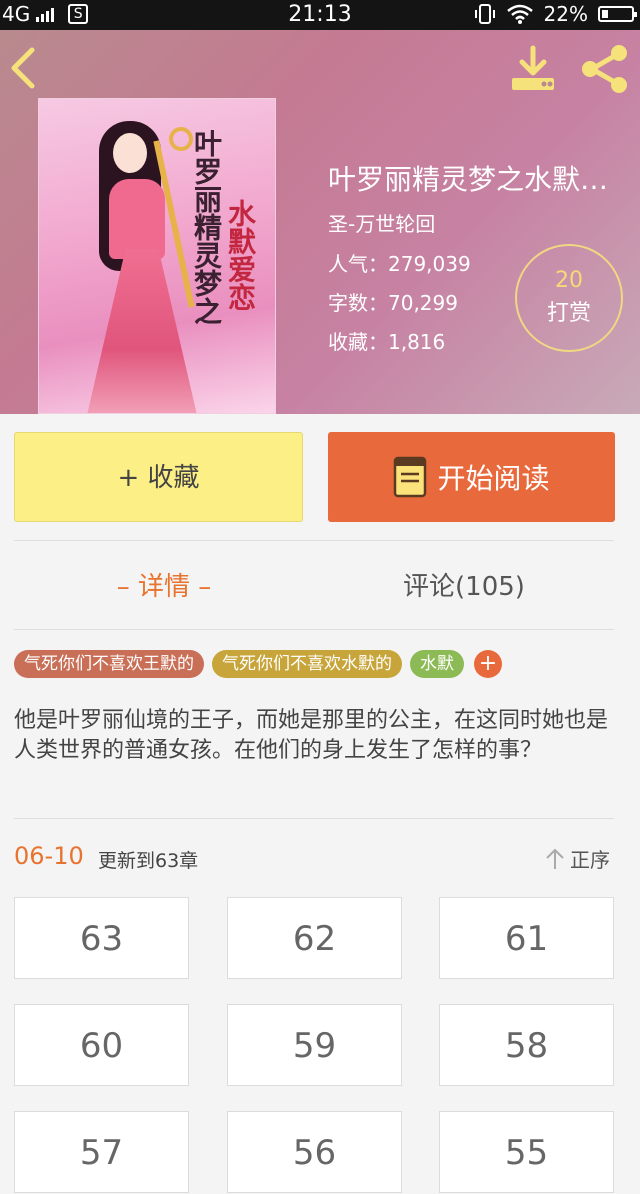 This screenshot has height=1194, width=640. I want to click on start-reading-button: 开始阅读, so click(471, 477).